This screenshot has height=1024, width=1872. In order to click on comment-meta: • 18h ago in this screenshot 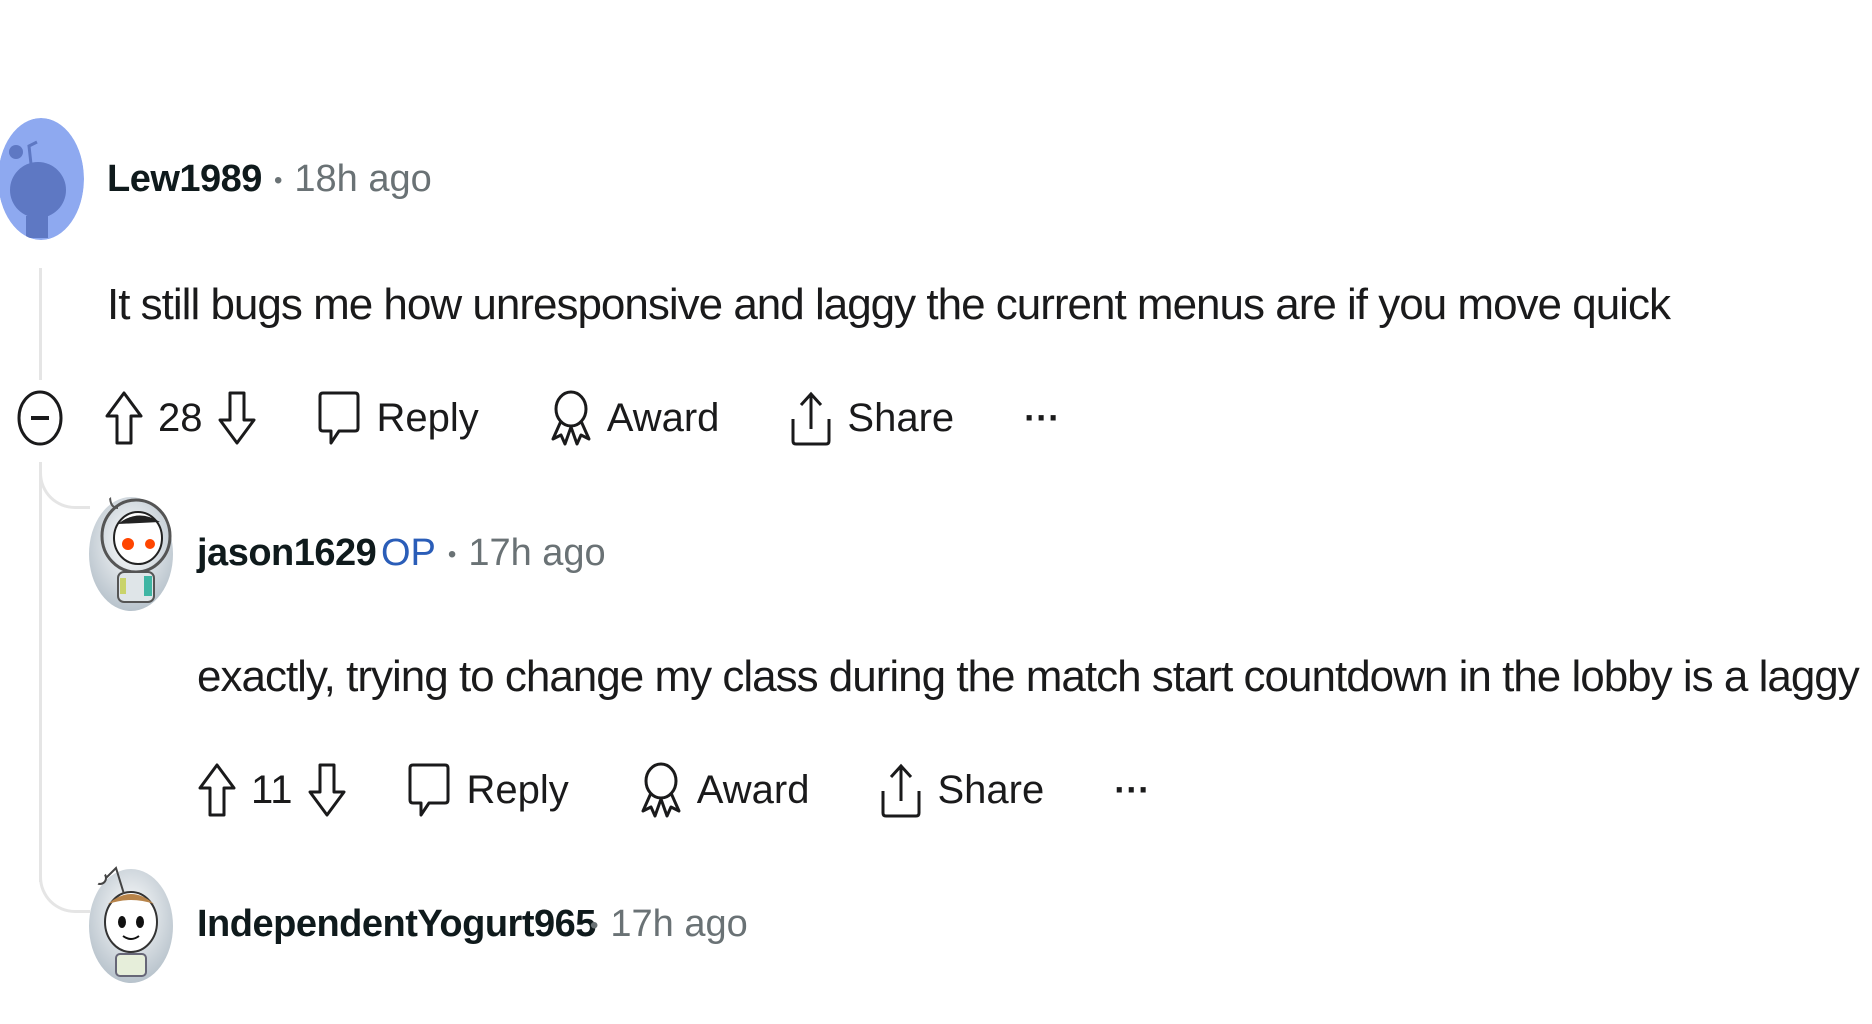, I will do `click(347, 179)`.